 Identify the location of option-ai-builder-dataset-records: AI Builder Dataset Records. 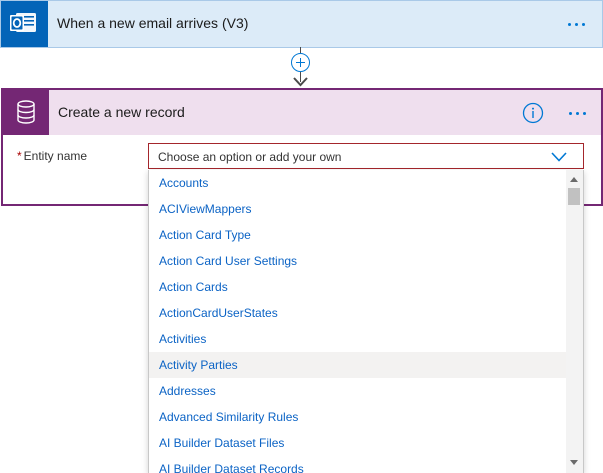
(357, 464).